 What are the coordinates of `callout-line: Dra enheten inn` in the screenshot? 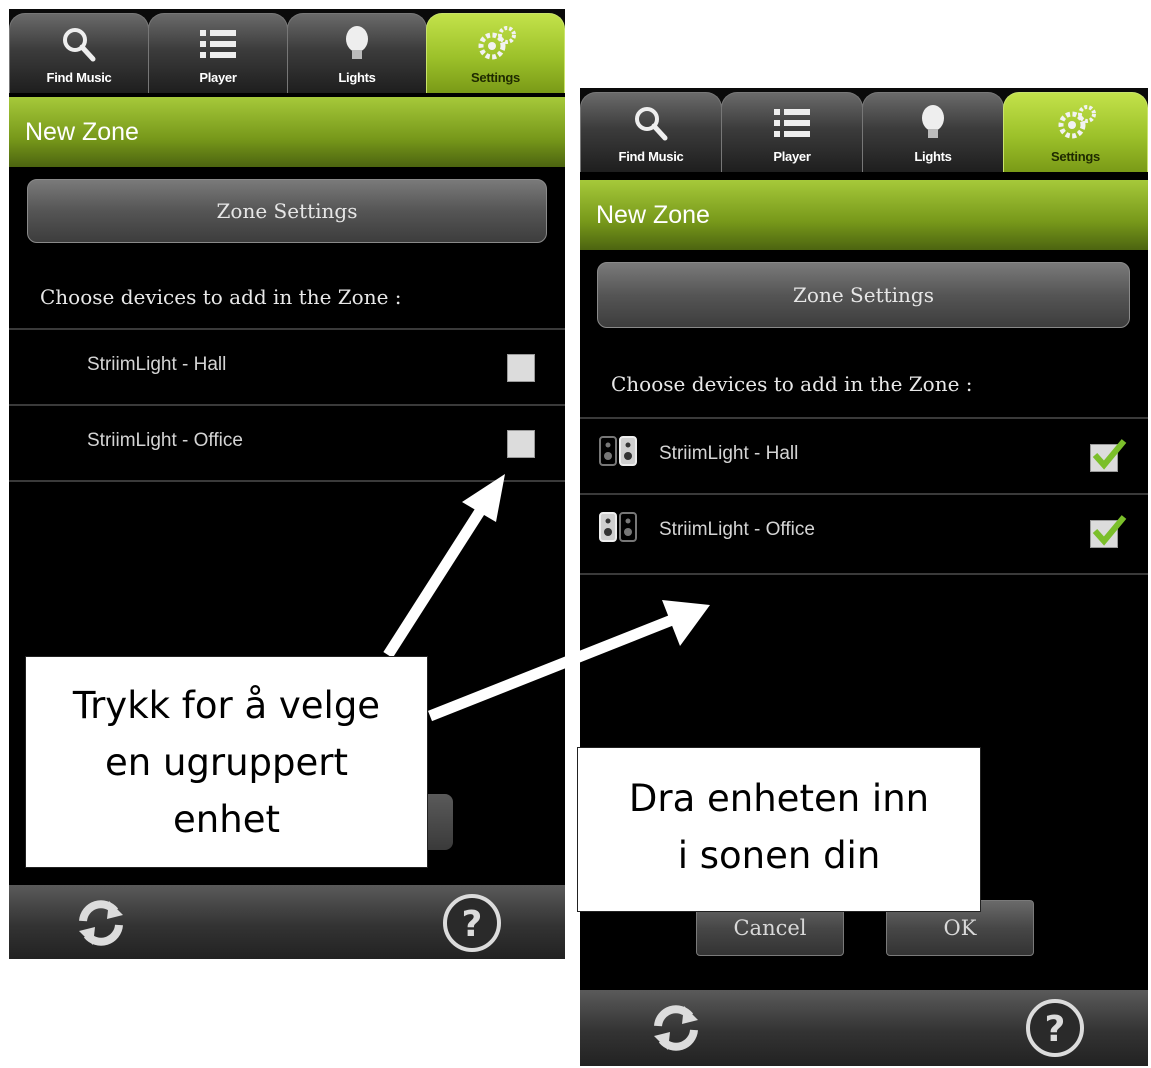 It's located at (779, 798).